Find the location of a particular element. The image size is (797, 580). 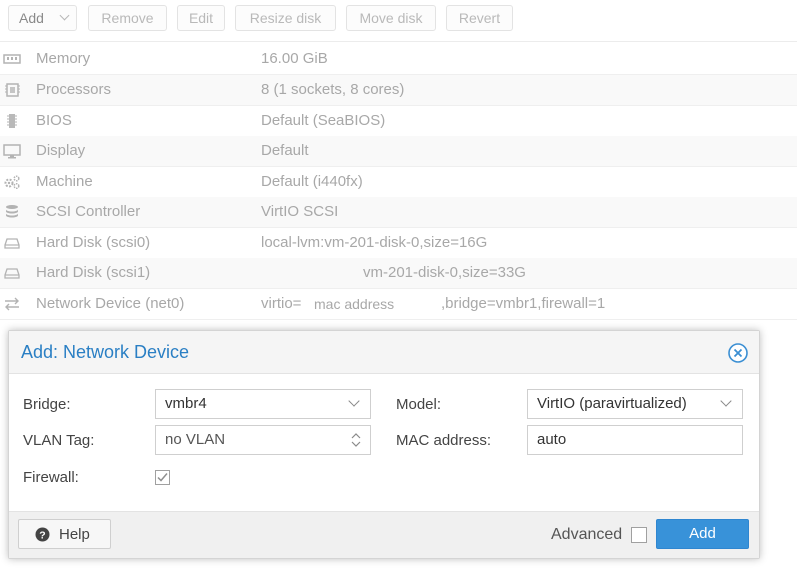

hardware-key: SCSI Controller is located at coordinates (88, 211).